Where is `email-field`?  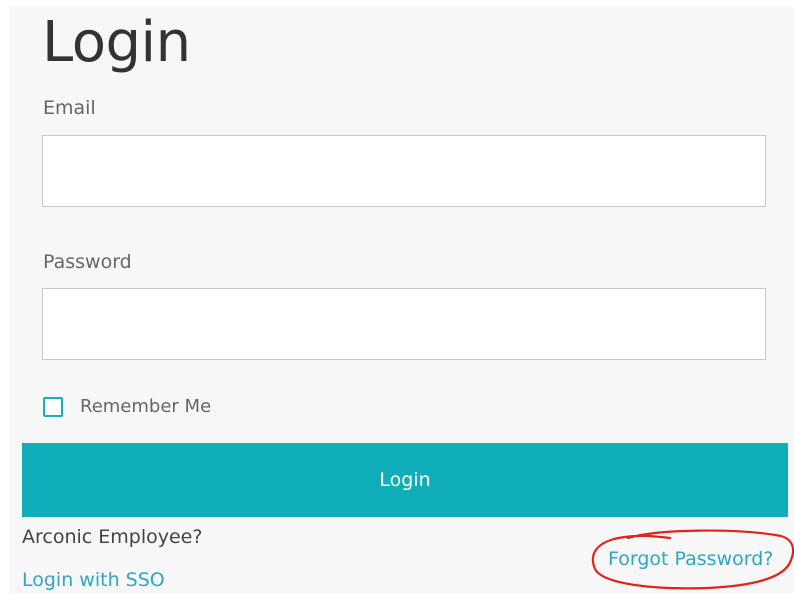 email-field is located at coordinates (404, 171).